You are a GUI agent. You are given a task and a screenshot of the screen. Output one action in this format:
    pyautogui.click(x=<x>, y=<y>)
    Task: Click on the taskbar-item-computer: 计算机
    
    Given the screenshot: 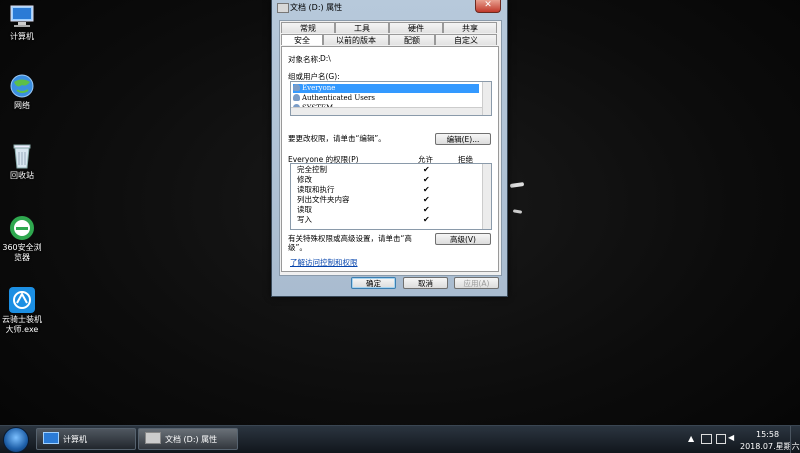 What is the action you would take?
    pyautogui.click(x=86, y=439)
    